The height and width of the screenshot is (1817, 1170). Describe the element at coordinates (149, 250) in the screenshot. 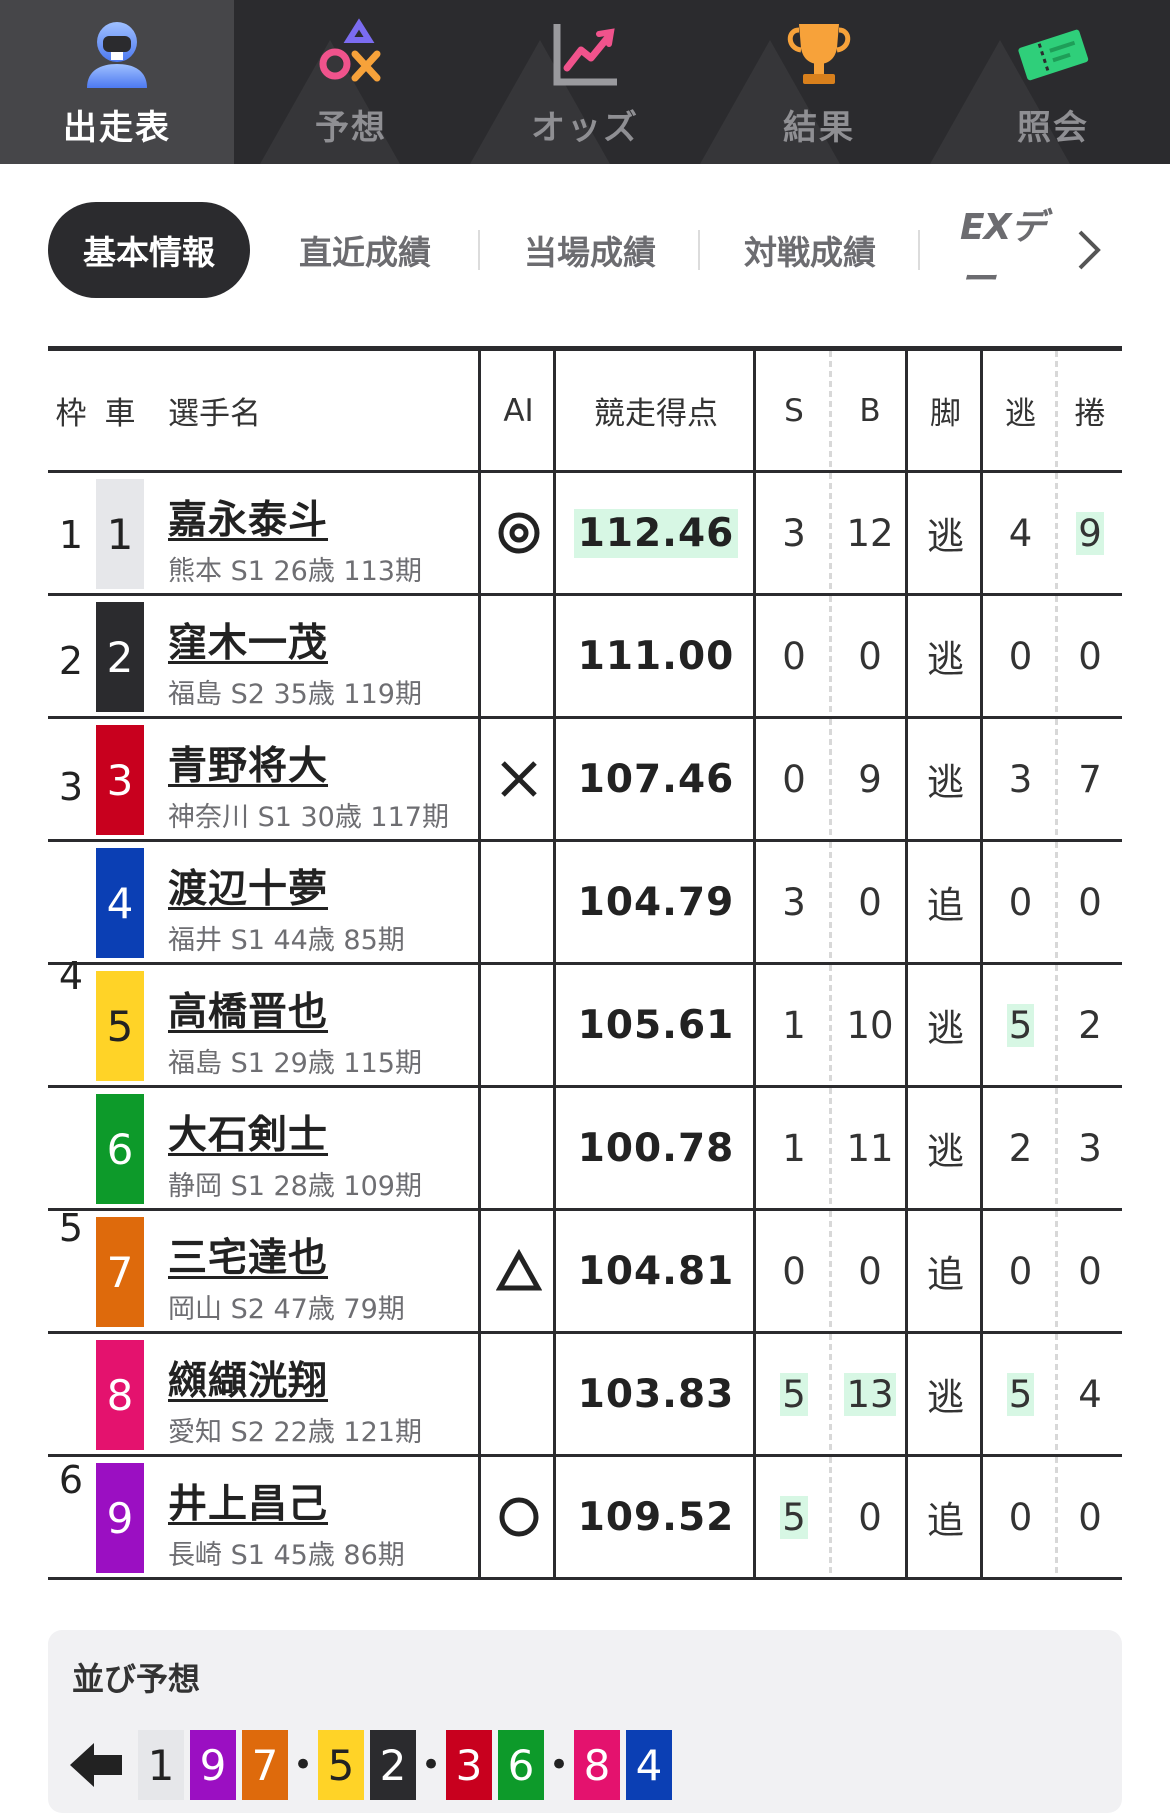

I see `subtab-basic-info: 基本情報` at that location.